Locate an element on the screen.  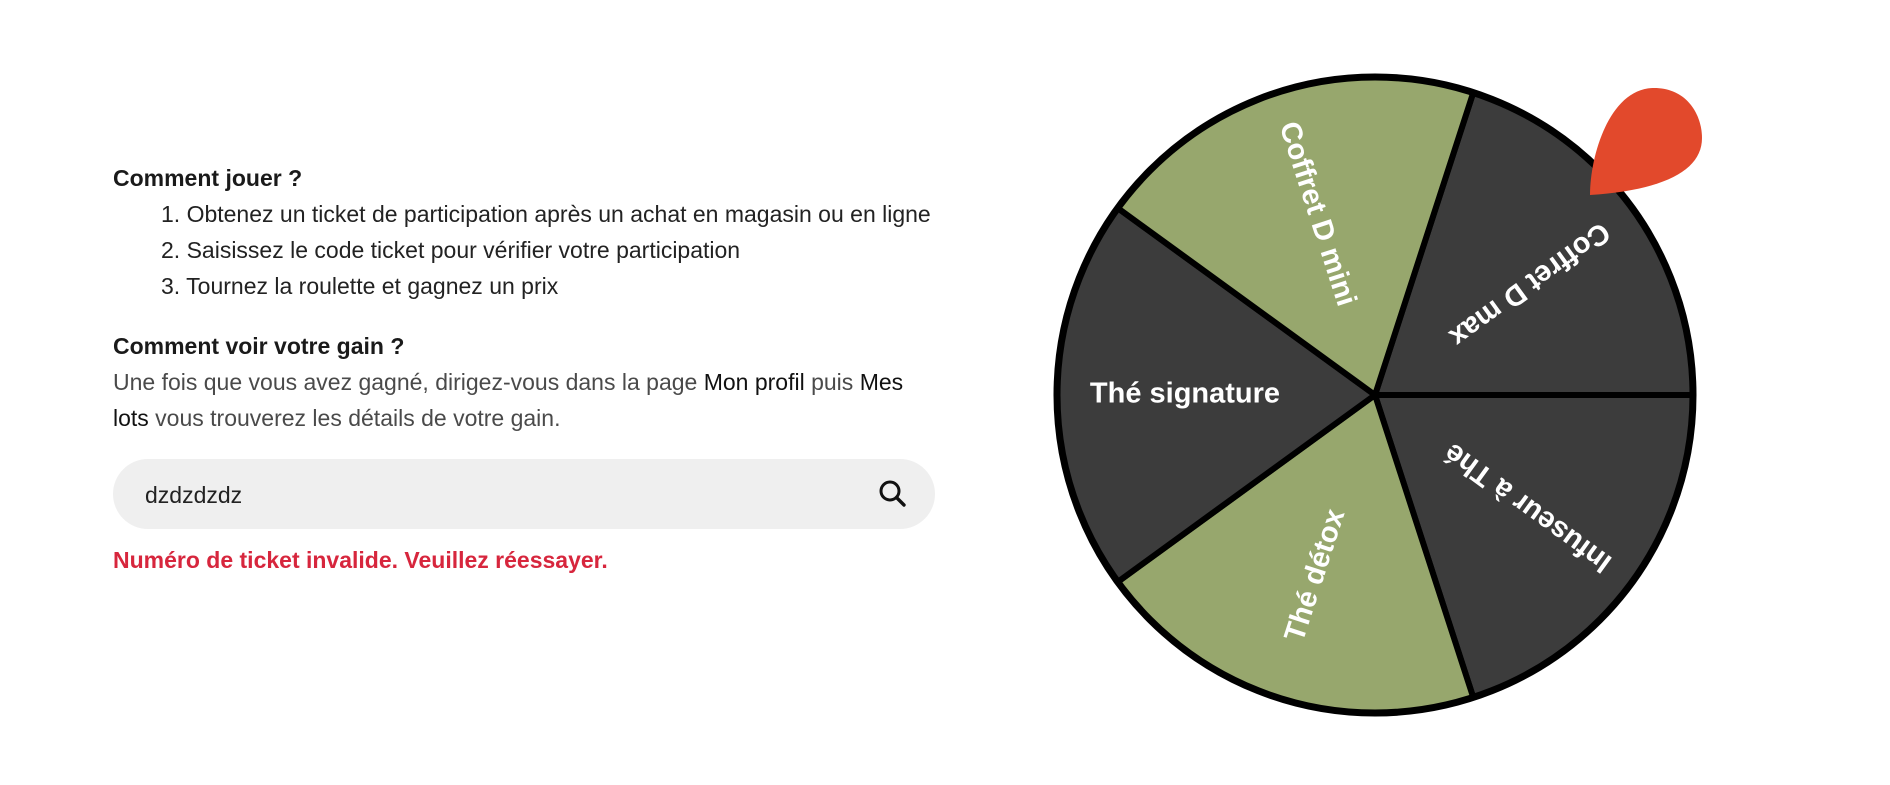
gain-text-part: puis is located at coordinates (832, 382).